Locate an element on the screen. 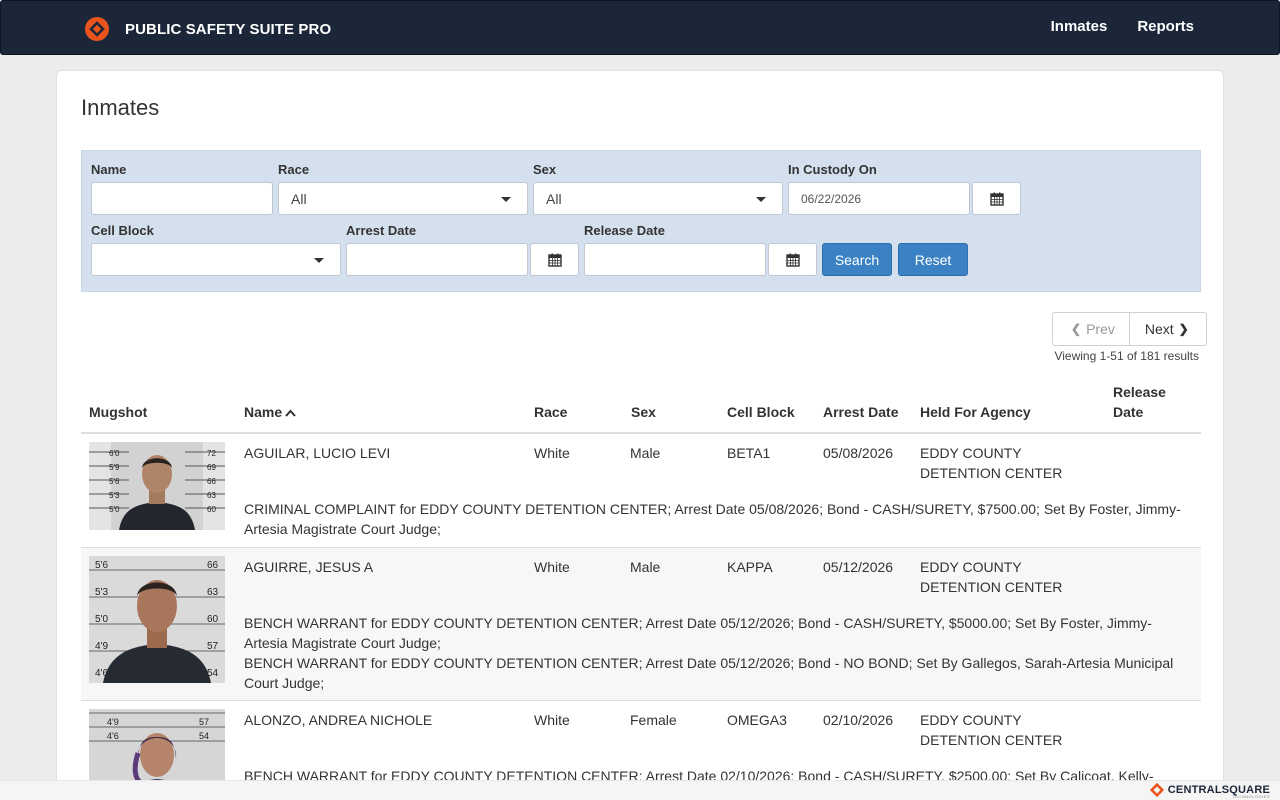 The width and height of the screenshot is (1280, 800). pagination: ❮ Prev Next ❯ is located at coordinates (1129, 329).